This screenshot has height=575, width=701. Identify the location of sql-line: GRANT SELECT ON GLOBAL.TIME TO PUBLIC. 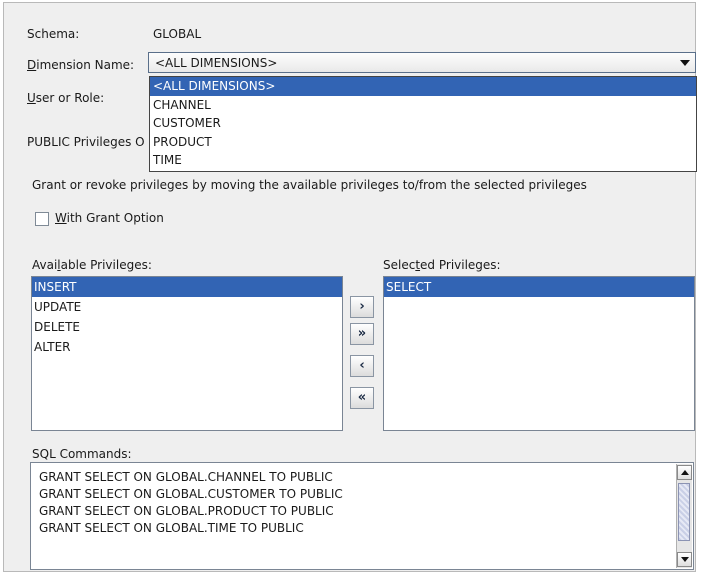
(171, 528).